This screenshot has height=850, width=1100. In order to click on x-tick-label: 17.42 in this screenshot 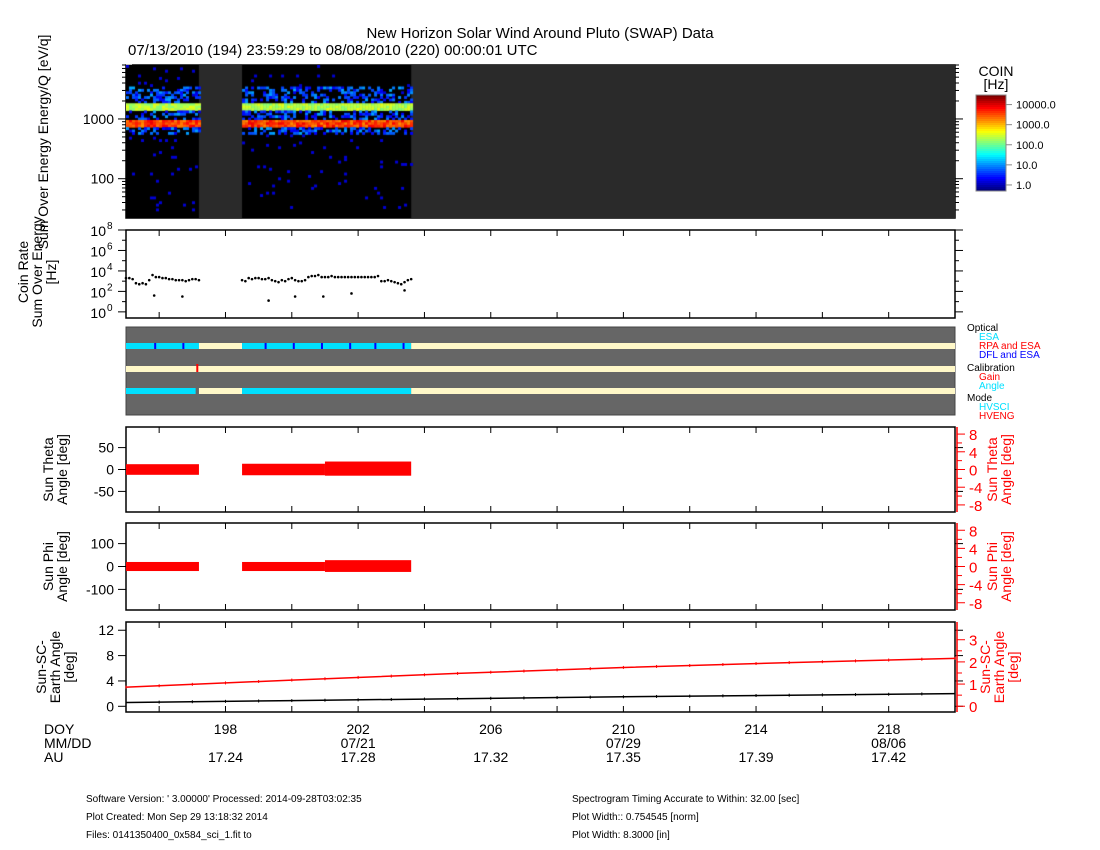, I will do `click(888, 757)`.